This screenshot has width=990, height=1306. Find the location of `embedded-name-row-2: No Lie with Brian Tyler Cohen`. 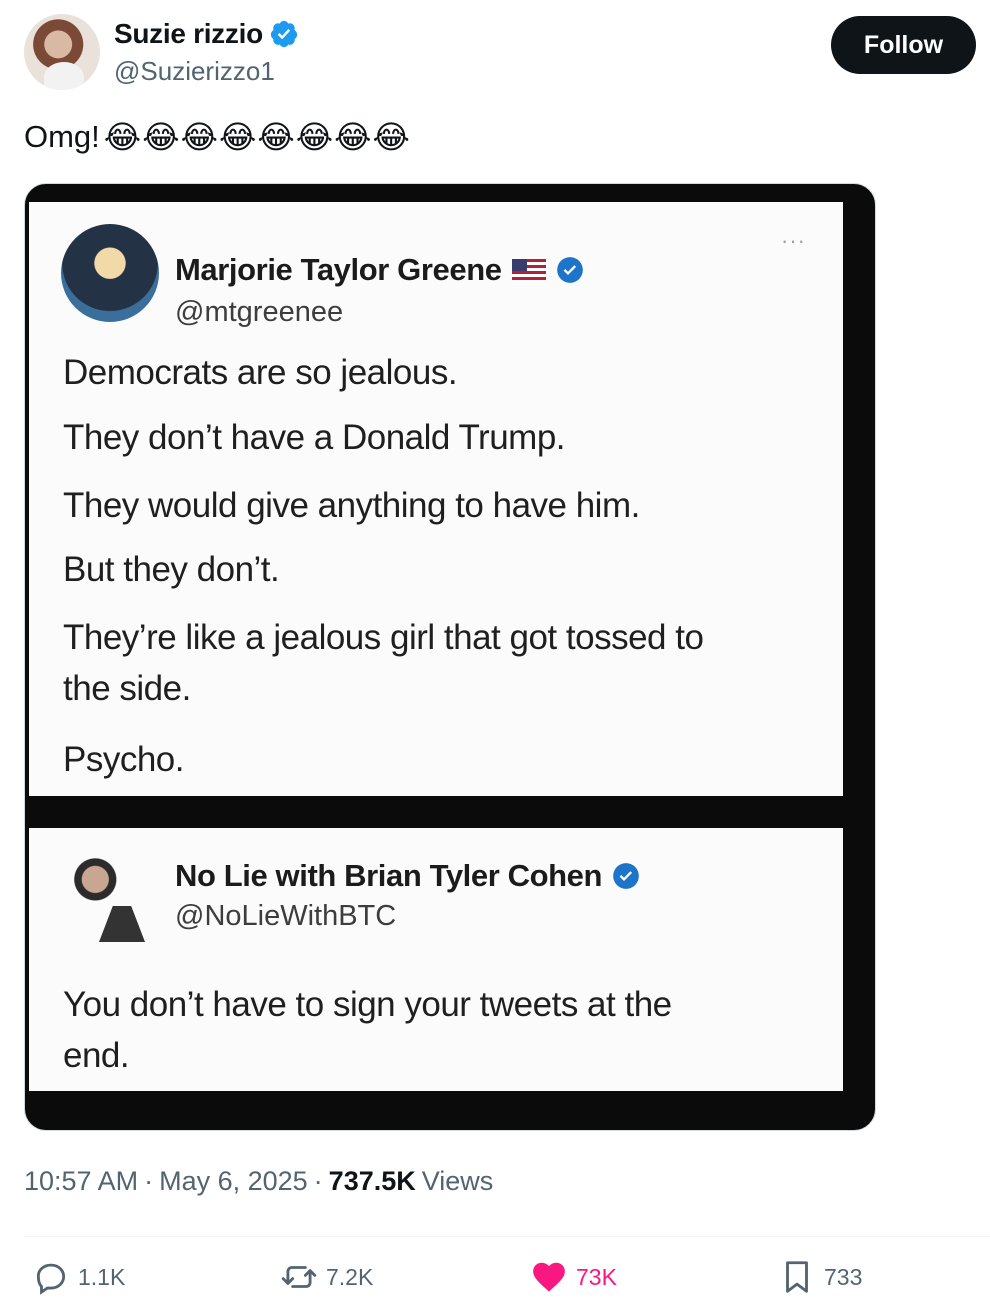

embedded-name-row-2: No Lie with Brian Tyler Cohen is located at coordinates (407, 876).